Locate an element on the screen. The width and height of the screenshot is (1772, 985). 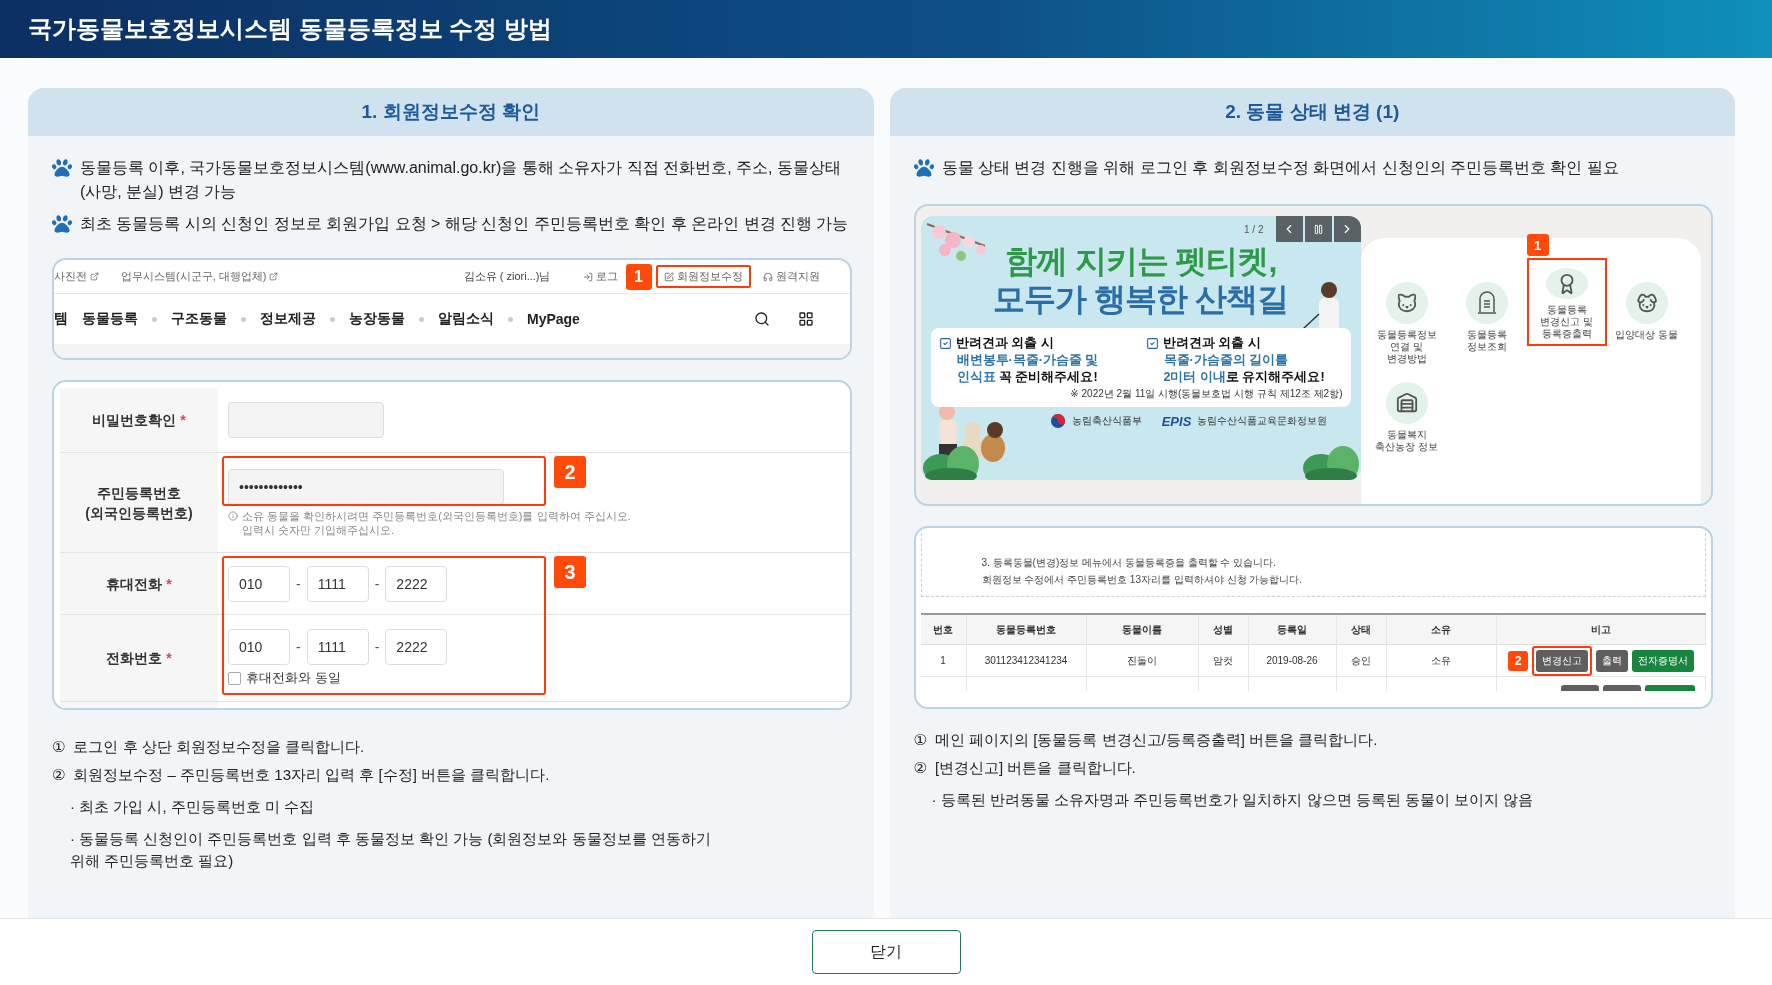
tombstone-icon is located at coordinates (1486, 303).